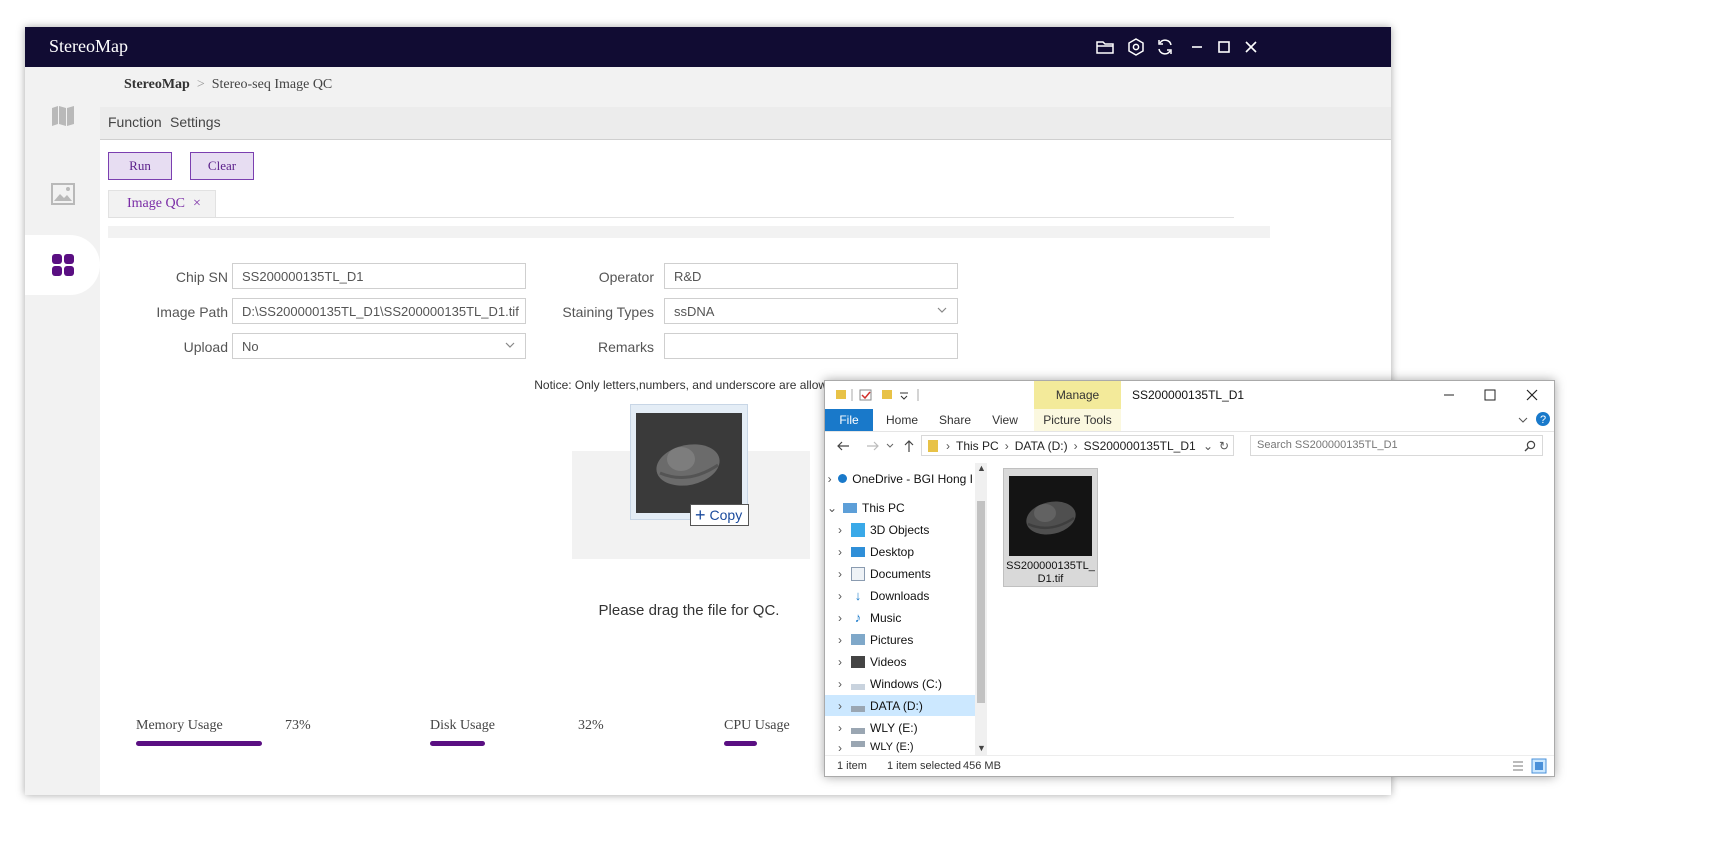  Describe the element at coordinates (858, 661) in the screenshot. I see `video-icon` at that location.